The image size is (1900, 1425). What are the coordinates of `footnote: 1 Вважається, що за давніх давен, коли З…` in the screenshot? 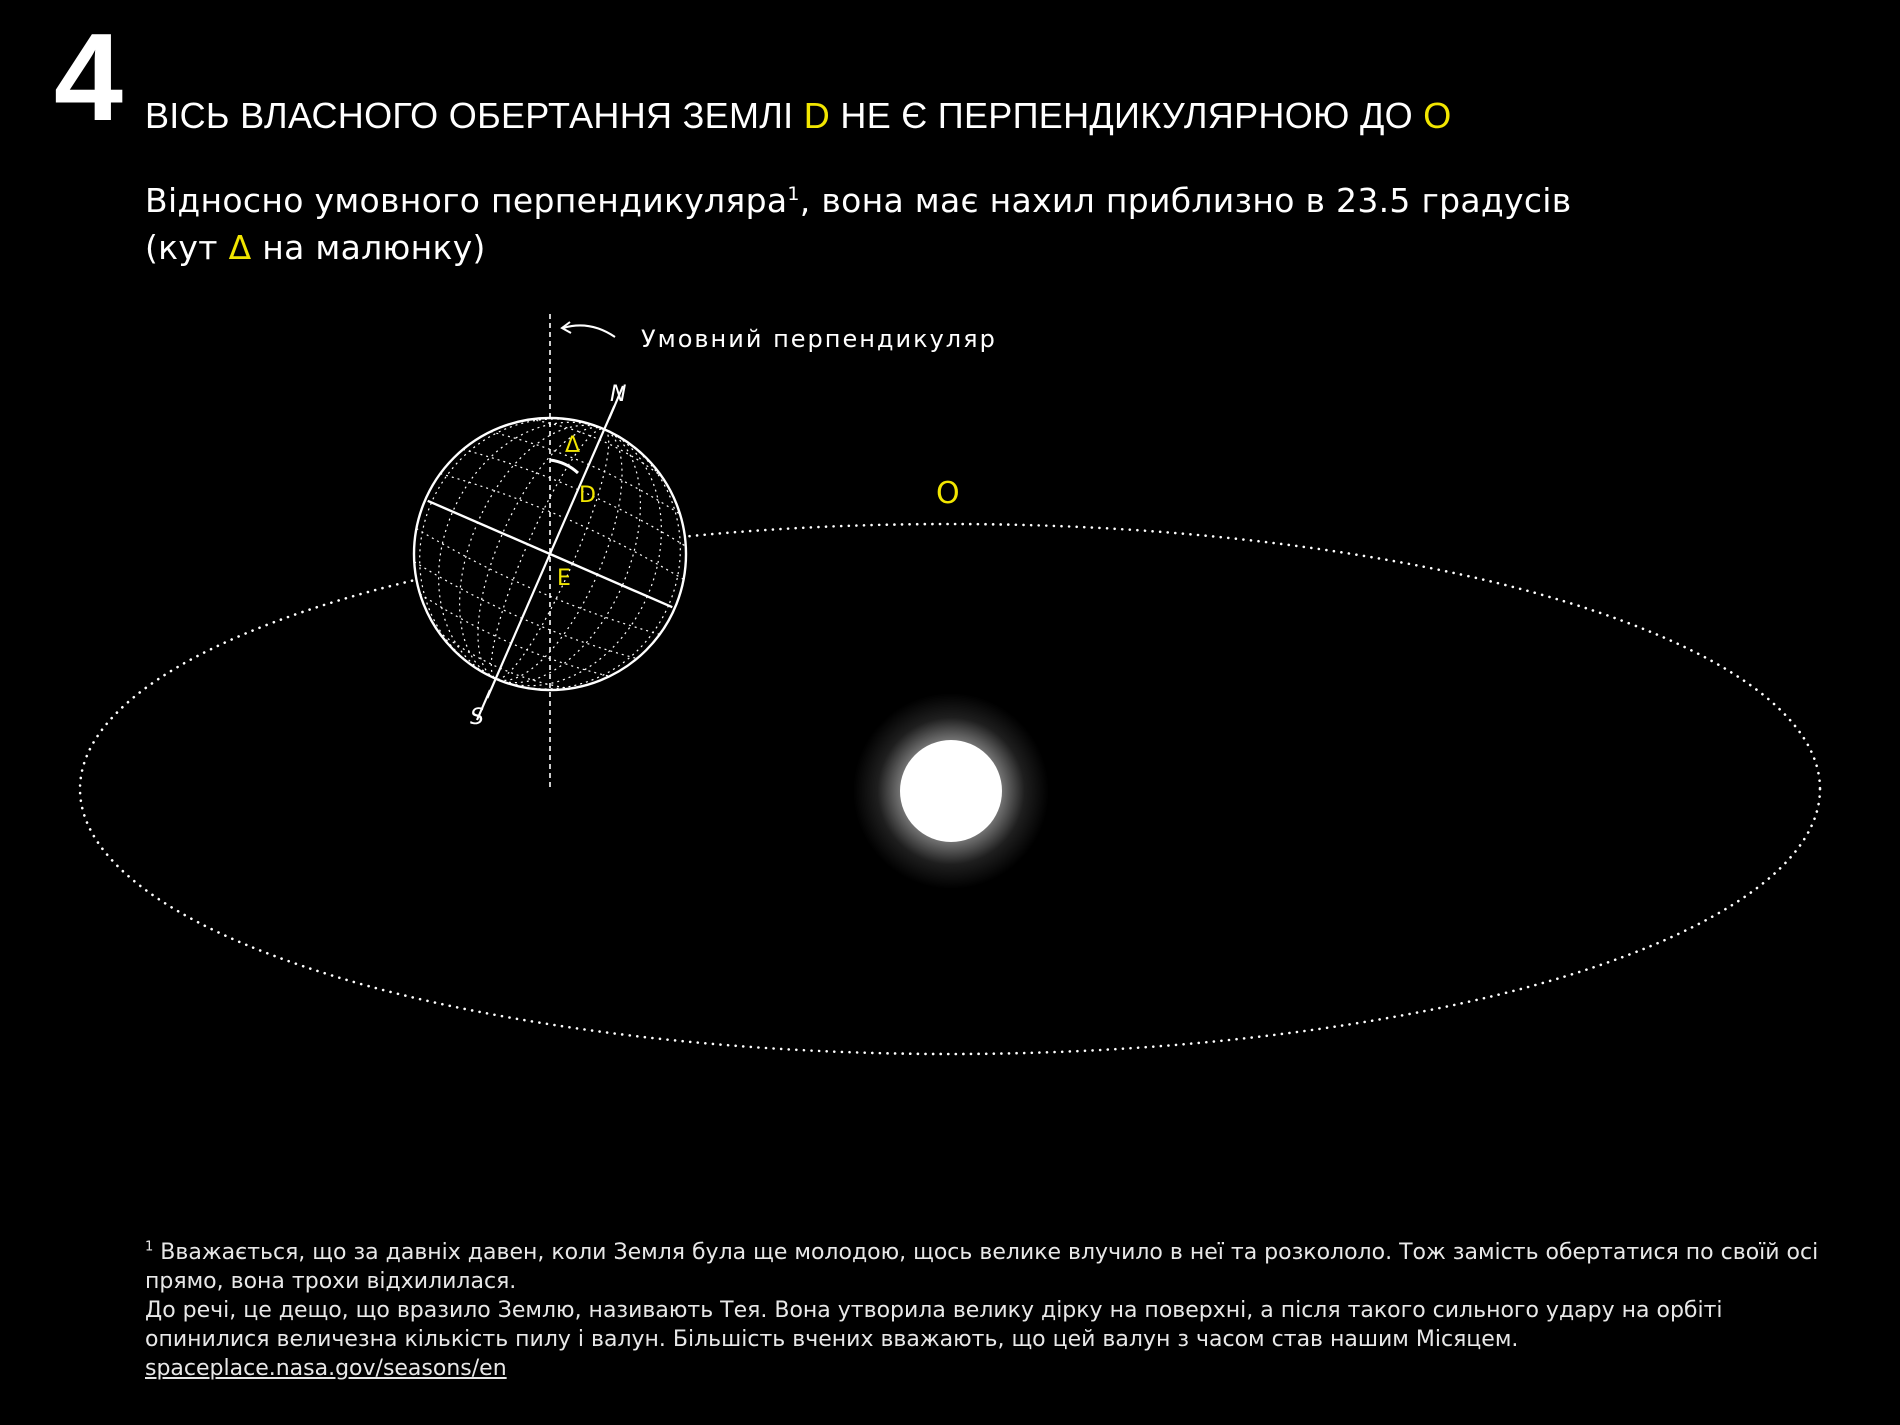 It's located at (985, 1310).